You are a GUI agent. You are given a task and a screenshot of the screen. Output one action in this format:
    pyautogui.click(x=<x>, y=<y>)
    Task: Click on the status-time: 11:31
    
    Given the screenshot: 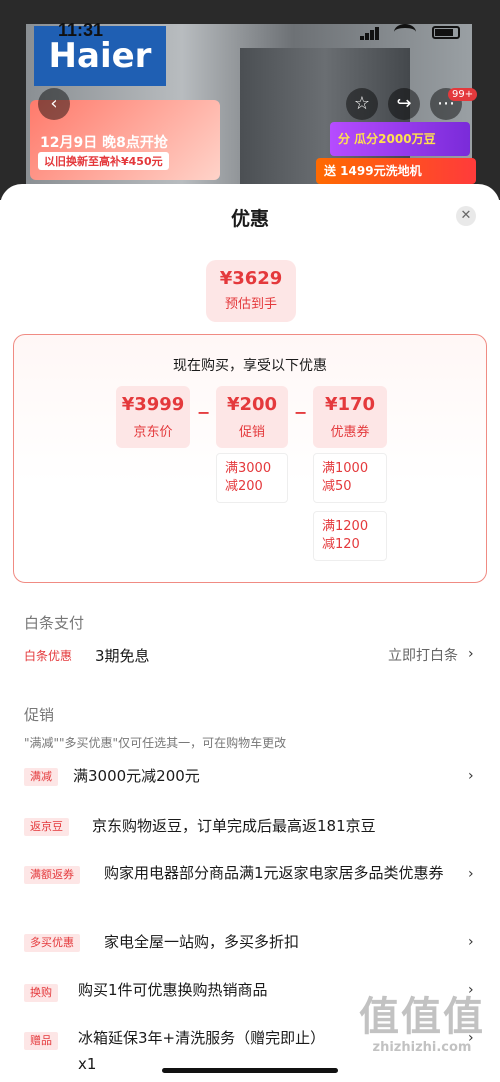 What is the action you would take?
    pyautogui.click(x=81, y=30)
    